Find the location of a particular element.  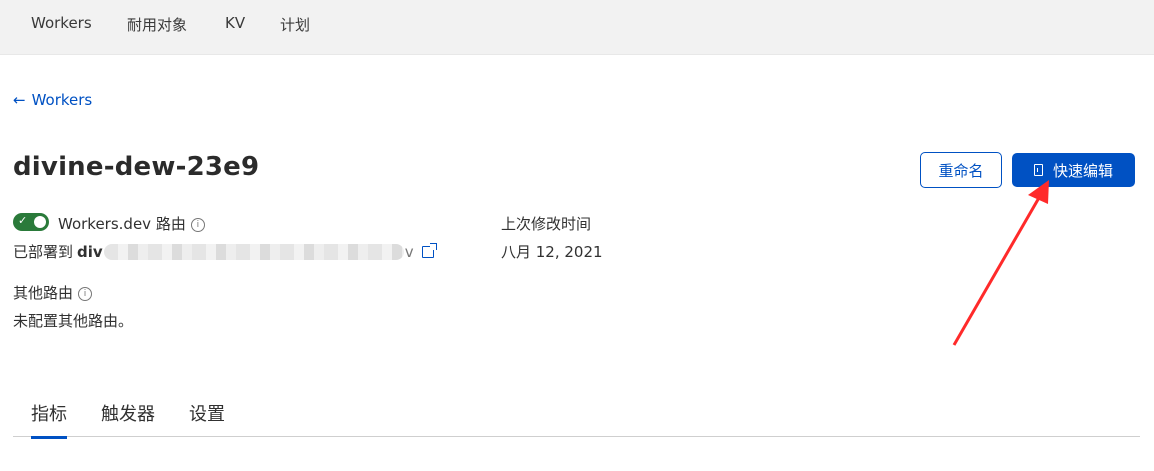

back-link-label: Workers is located at coordinates (62, 100).